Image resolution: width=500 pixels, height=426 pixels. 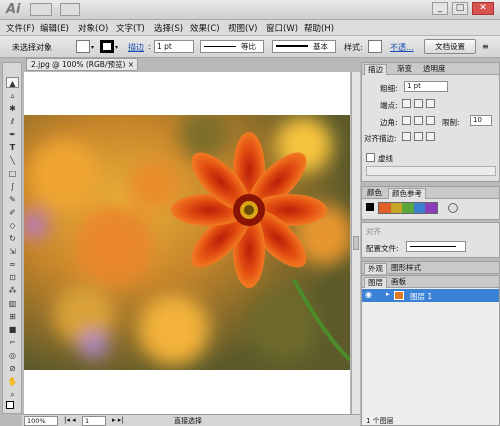 What do you see at coordinates (426, 86) in the screenshot?
I see `stroke-weight-field: 1 pt` at bounding box center [426, 86].